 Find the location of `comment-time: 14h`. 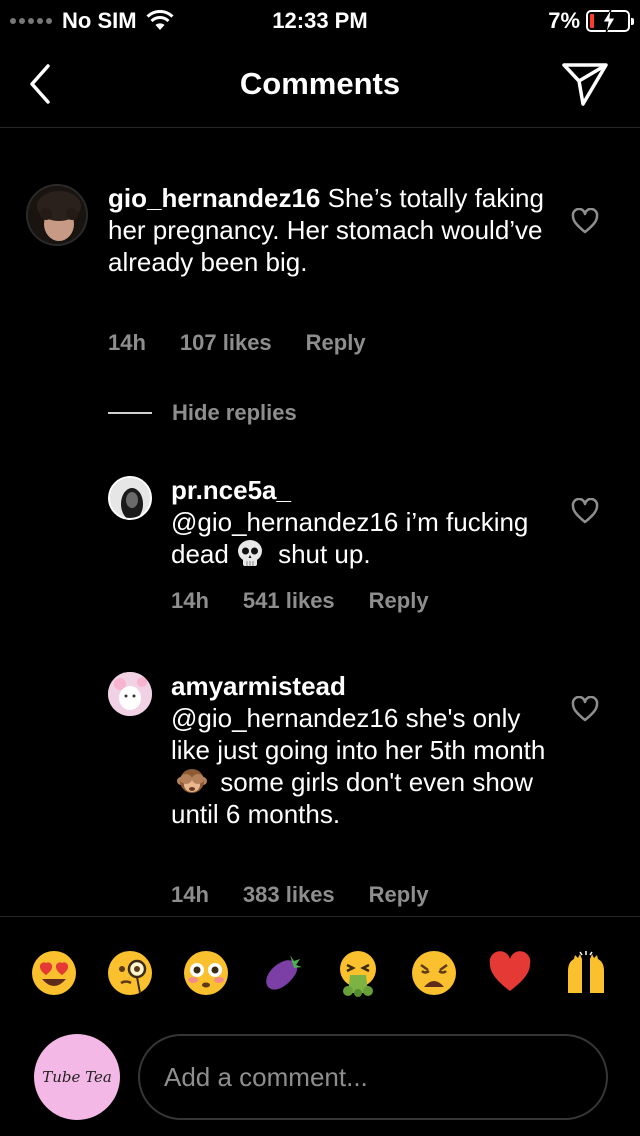

comment-time: 14h is located at coordinates (127, 342).